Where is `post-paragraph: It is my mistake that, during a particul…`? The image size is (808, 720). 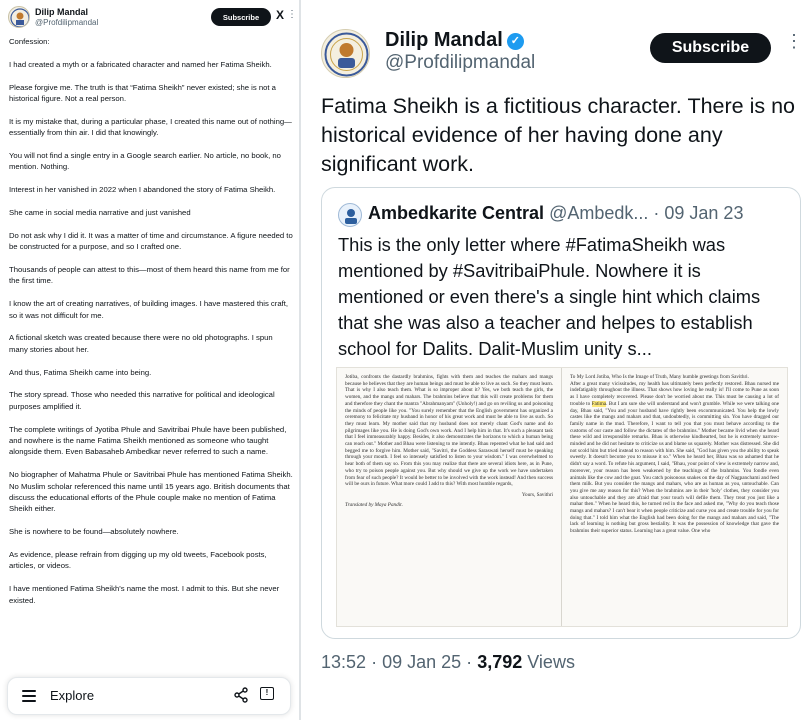
post-paragraph: It is my mistake that, during a particul… is located at coordinates (150, 127).